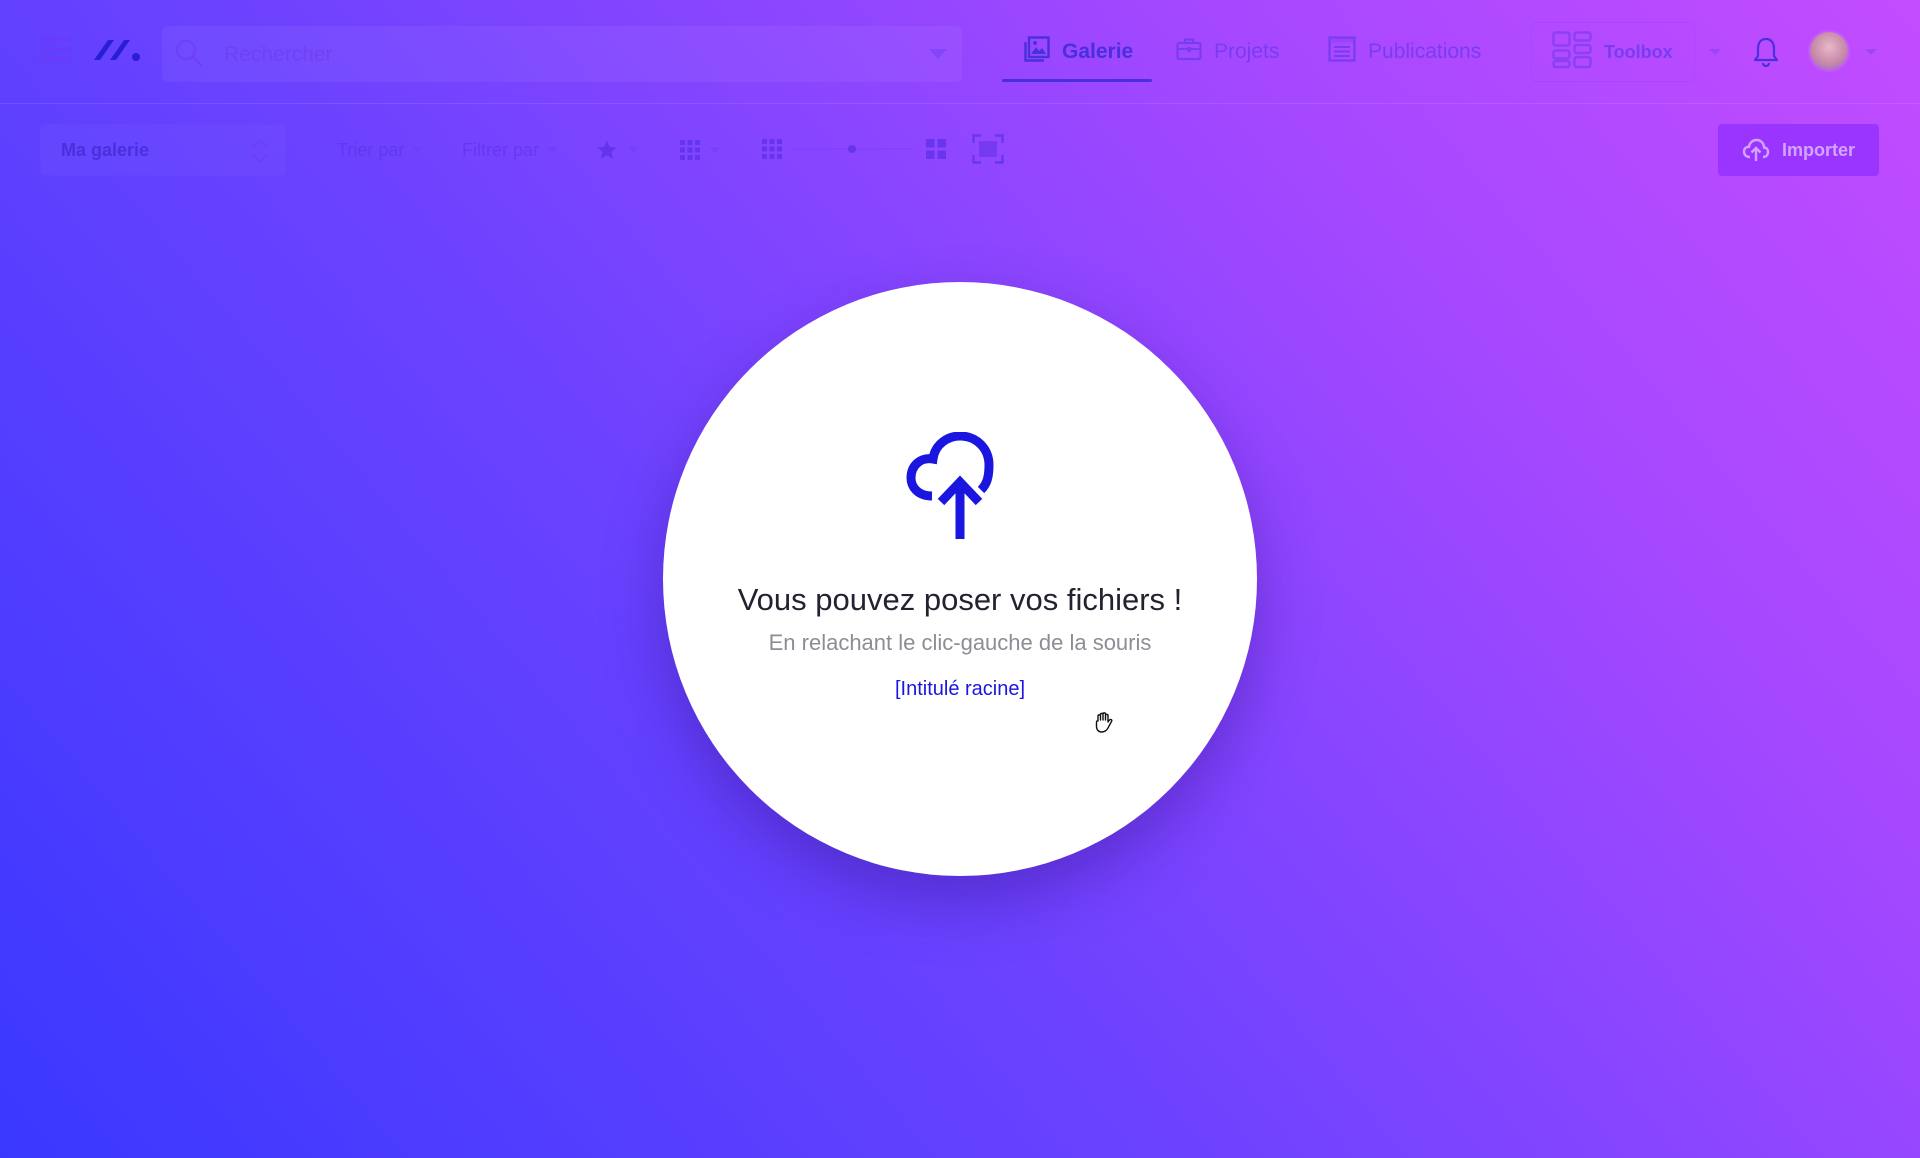 Image resolution: width=1920 pixels, height=1158 pixels. Describe the element at coordinates (56, 49) in the screenshot. I see `menu-icon` at that location.